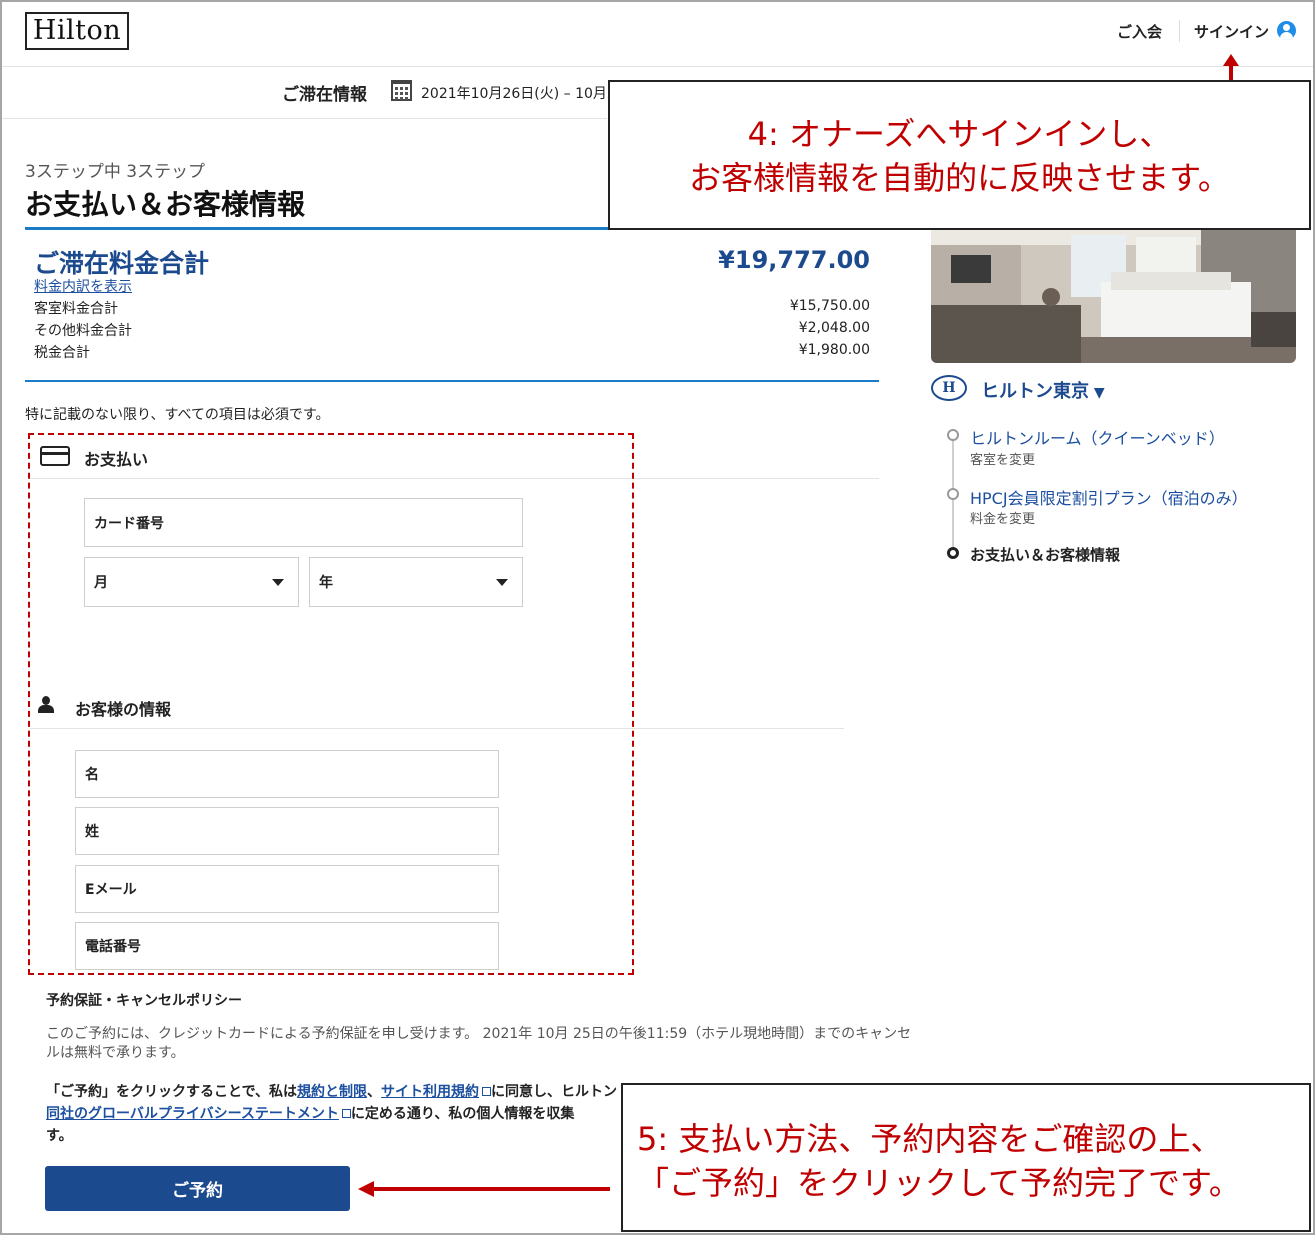  What do you see at coordinates (953, 553) in the screenshot?
I see `stepper-dot-current` at bounding box center [953, 553].